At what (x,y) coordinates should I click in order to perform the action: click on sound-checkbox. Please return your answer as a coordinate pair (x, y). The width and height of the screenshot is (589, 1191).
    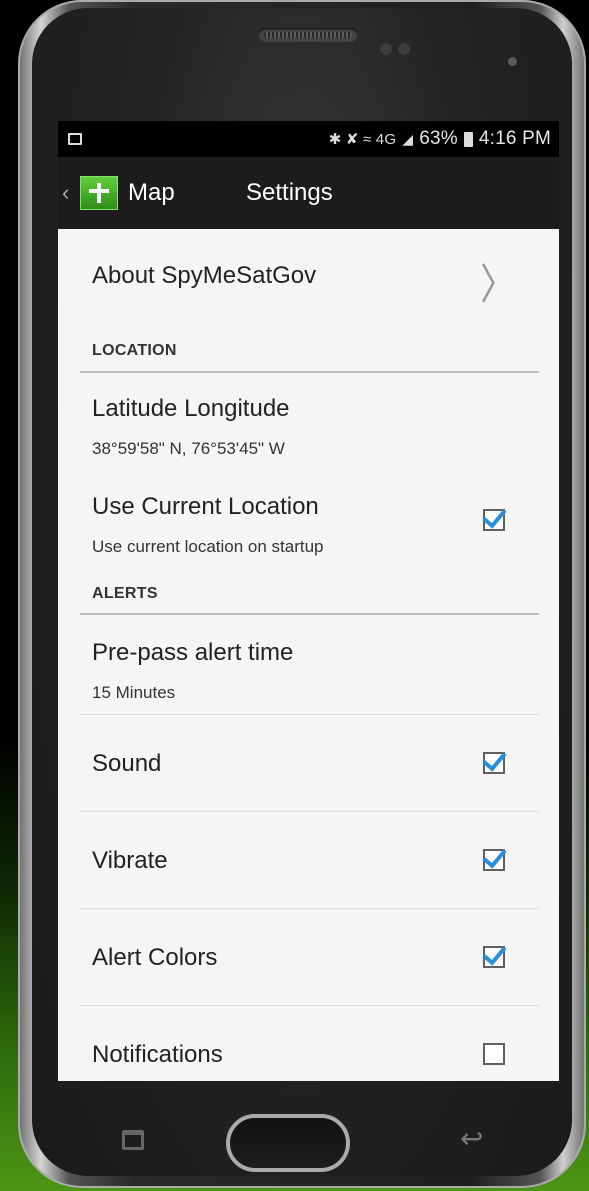
    Looking at the image, I should click on (494, 763).